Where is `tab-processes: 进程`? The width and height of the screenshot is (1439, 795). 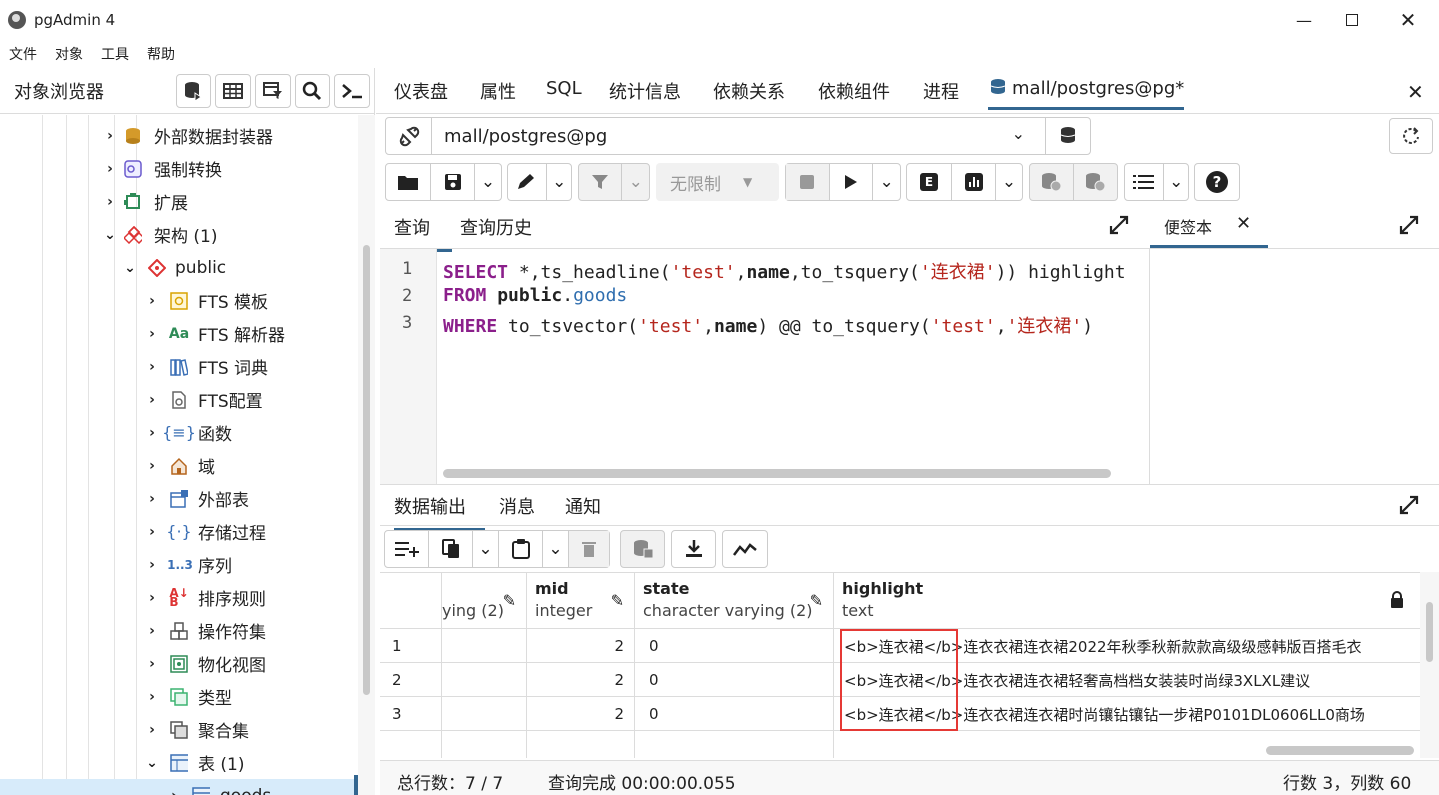 tab-processes: 进程 is located at coordinates (941, 91).